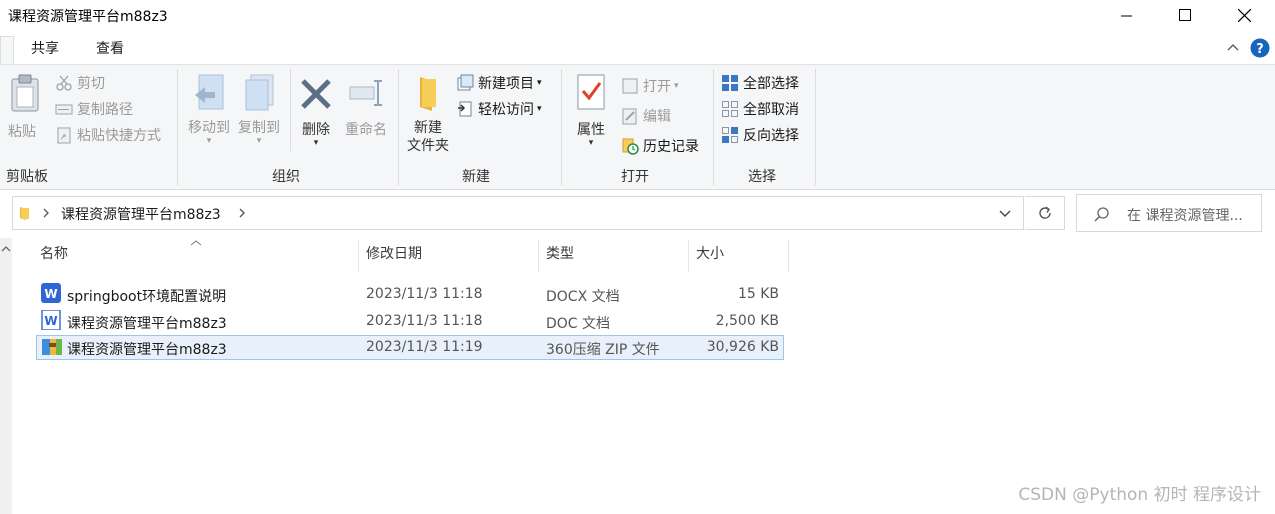  I want to click on invert-selection-label: 反向选择, so click(771, 136).